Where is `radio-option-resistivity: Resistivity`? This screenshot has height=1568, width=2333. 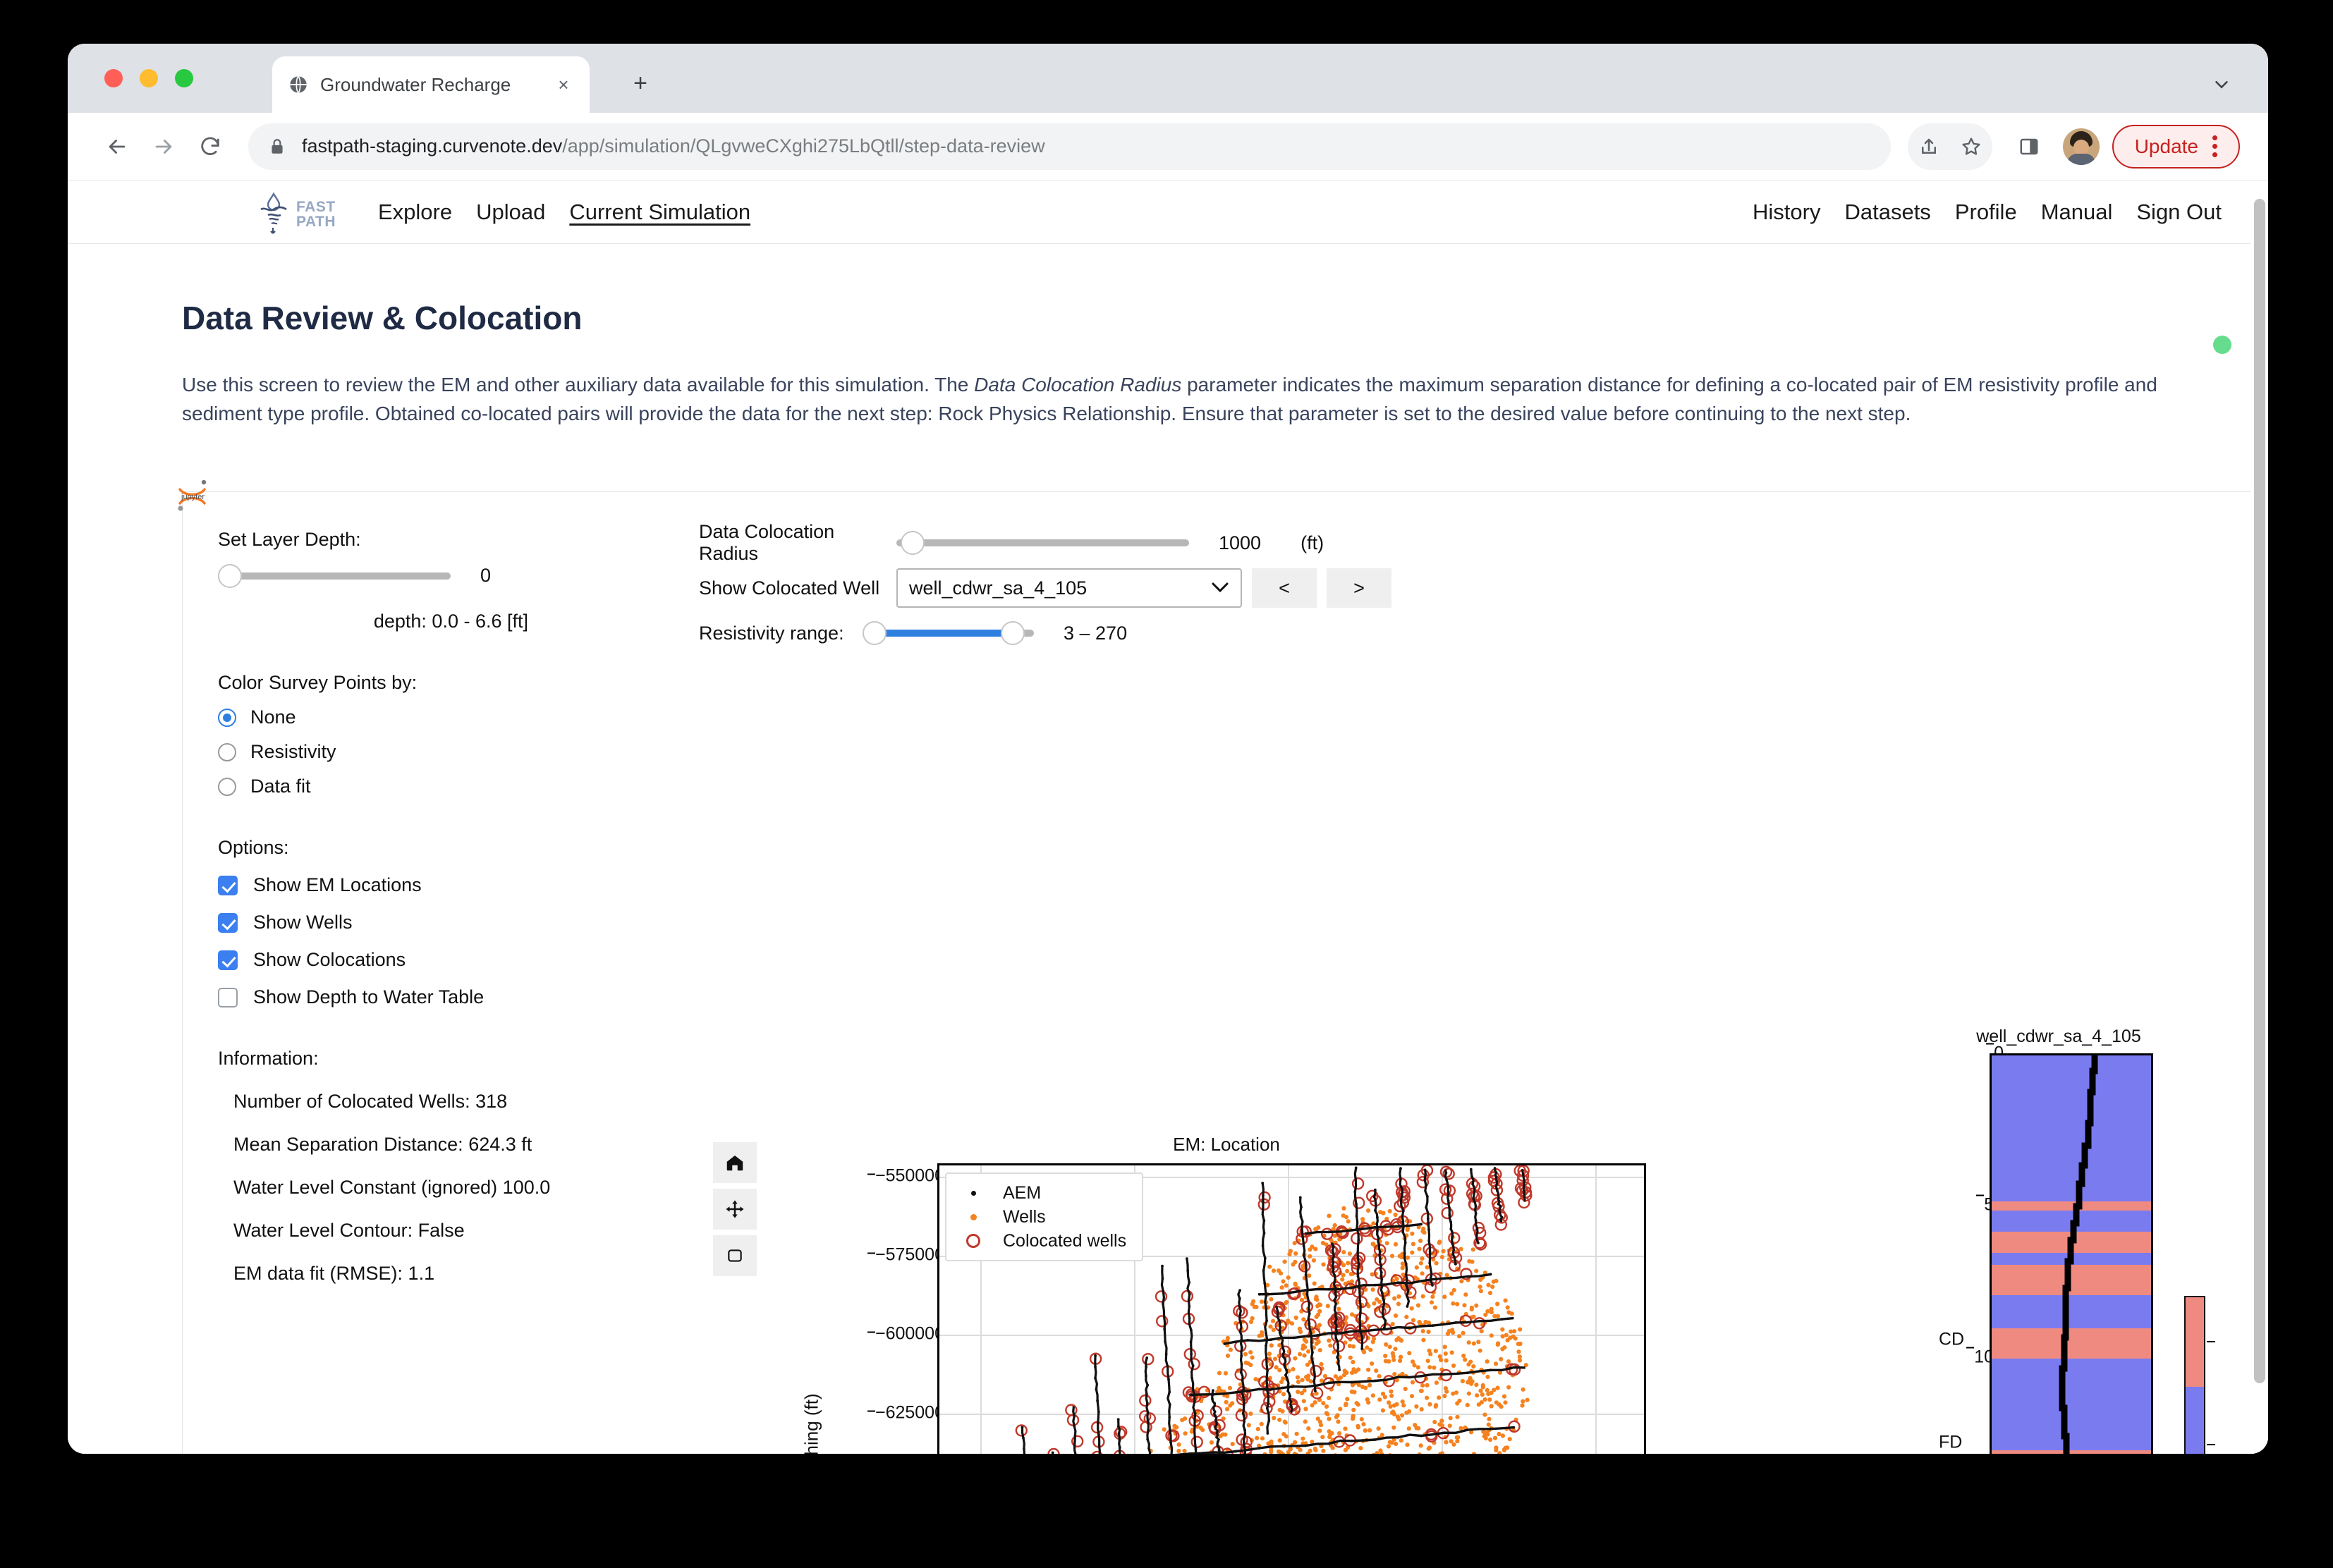
radio-option-resistivity: Resistivity is located at coordinates (401, 752).